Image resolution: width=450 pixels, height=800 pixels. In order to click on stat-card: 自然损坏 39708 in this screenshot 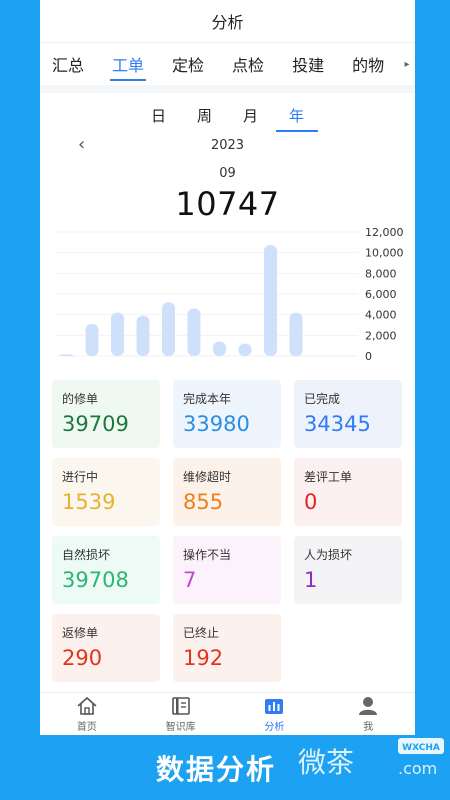, I will do `click(106, 570)`.